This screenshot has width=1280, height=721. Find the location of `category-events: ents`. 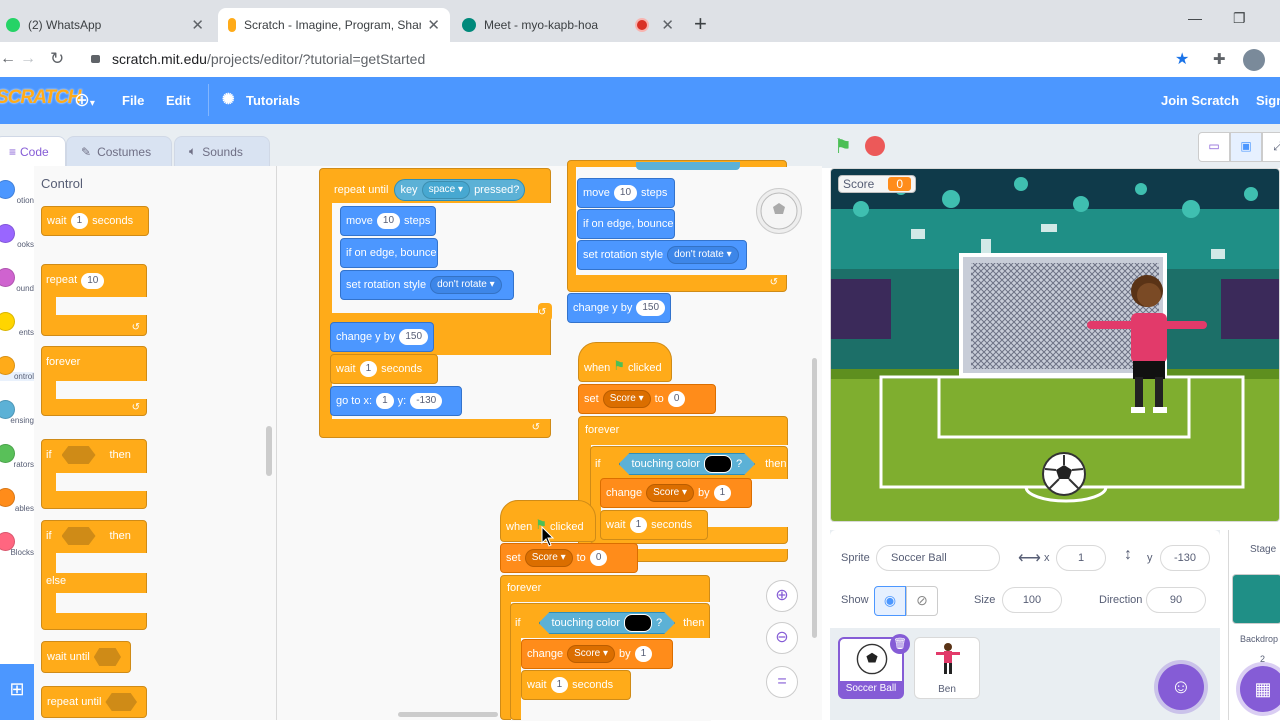

category-events: ents is located at coordinates (17, 324).